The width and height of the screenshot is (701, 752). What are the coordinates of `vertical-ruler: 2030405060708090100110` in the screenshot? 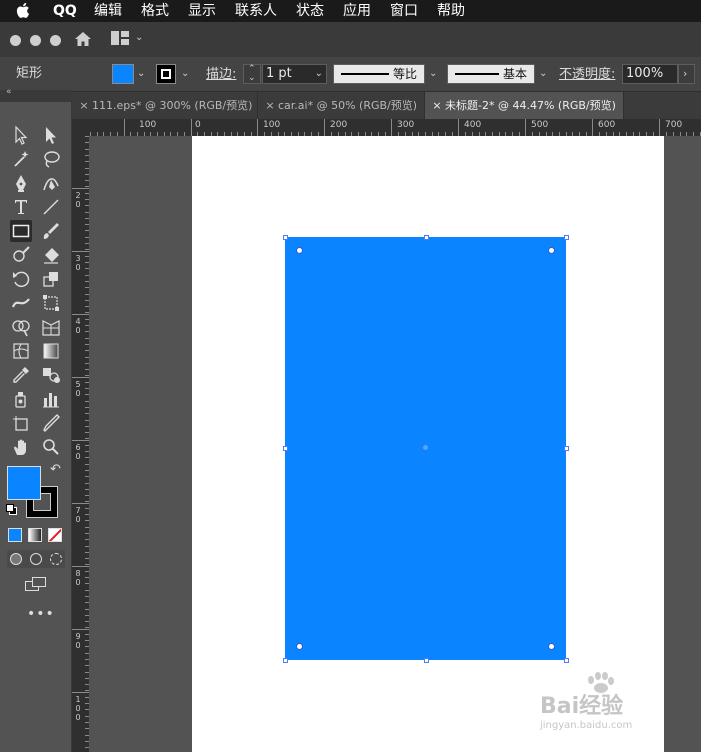 It's located at (80, 444).